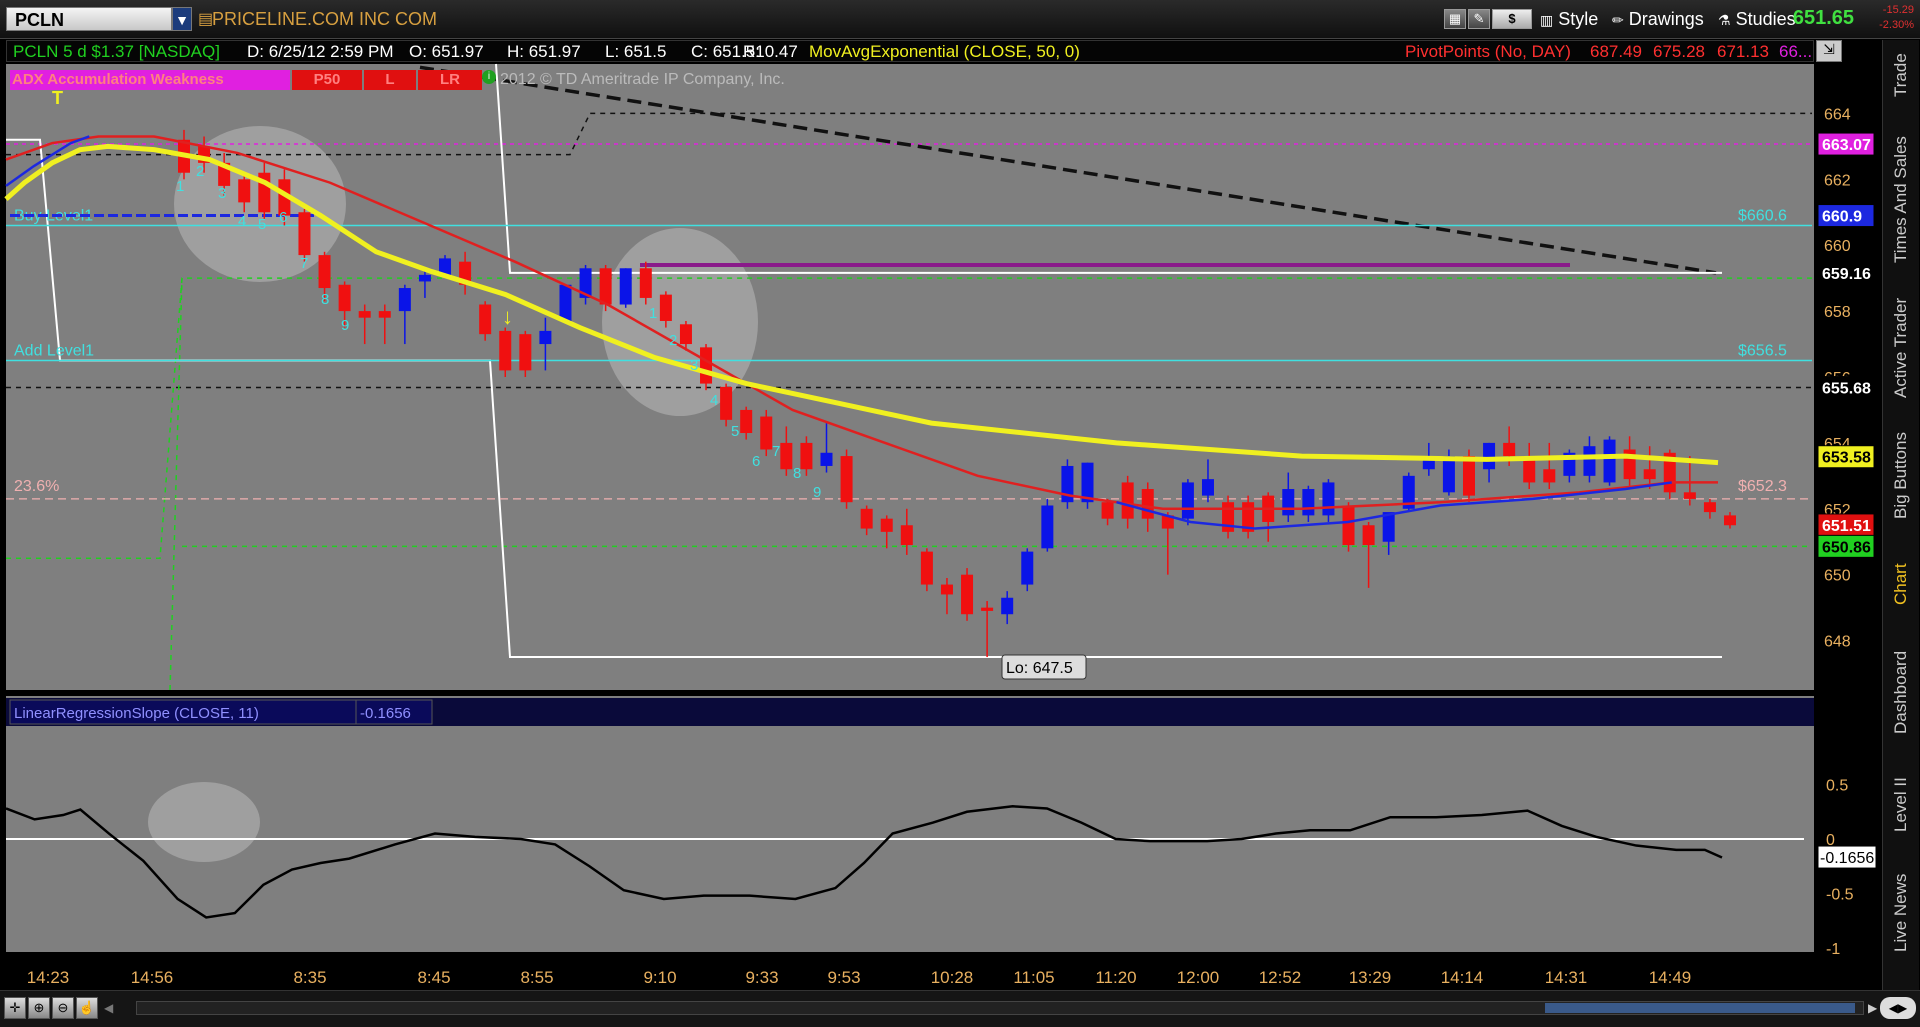  I want to click on fib-tag: $652.3, so click(1762, 486).